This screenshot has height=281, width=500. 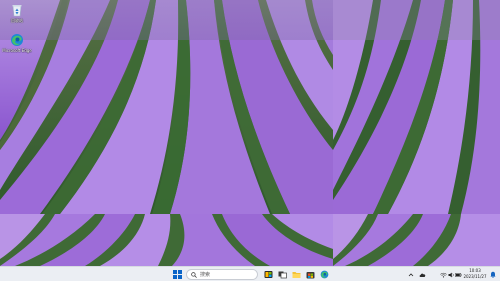 I want to click on desktop-icon-label: 回收站, so click(x=17, y=20).